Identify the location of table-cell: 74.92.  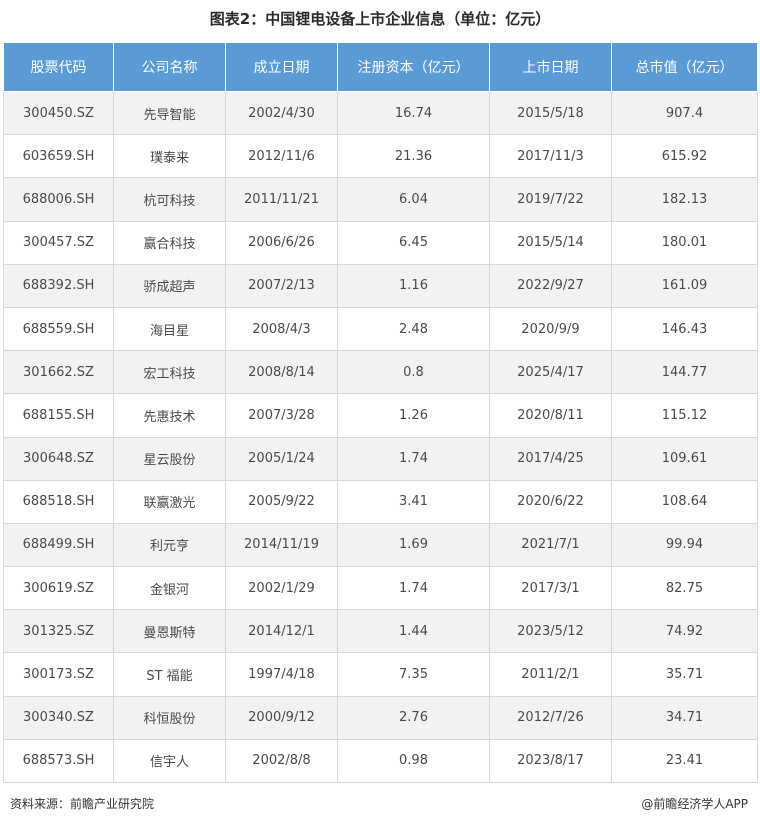
(684, 631).